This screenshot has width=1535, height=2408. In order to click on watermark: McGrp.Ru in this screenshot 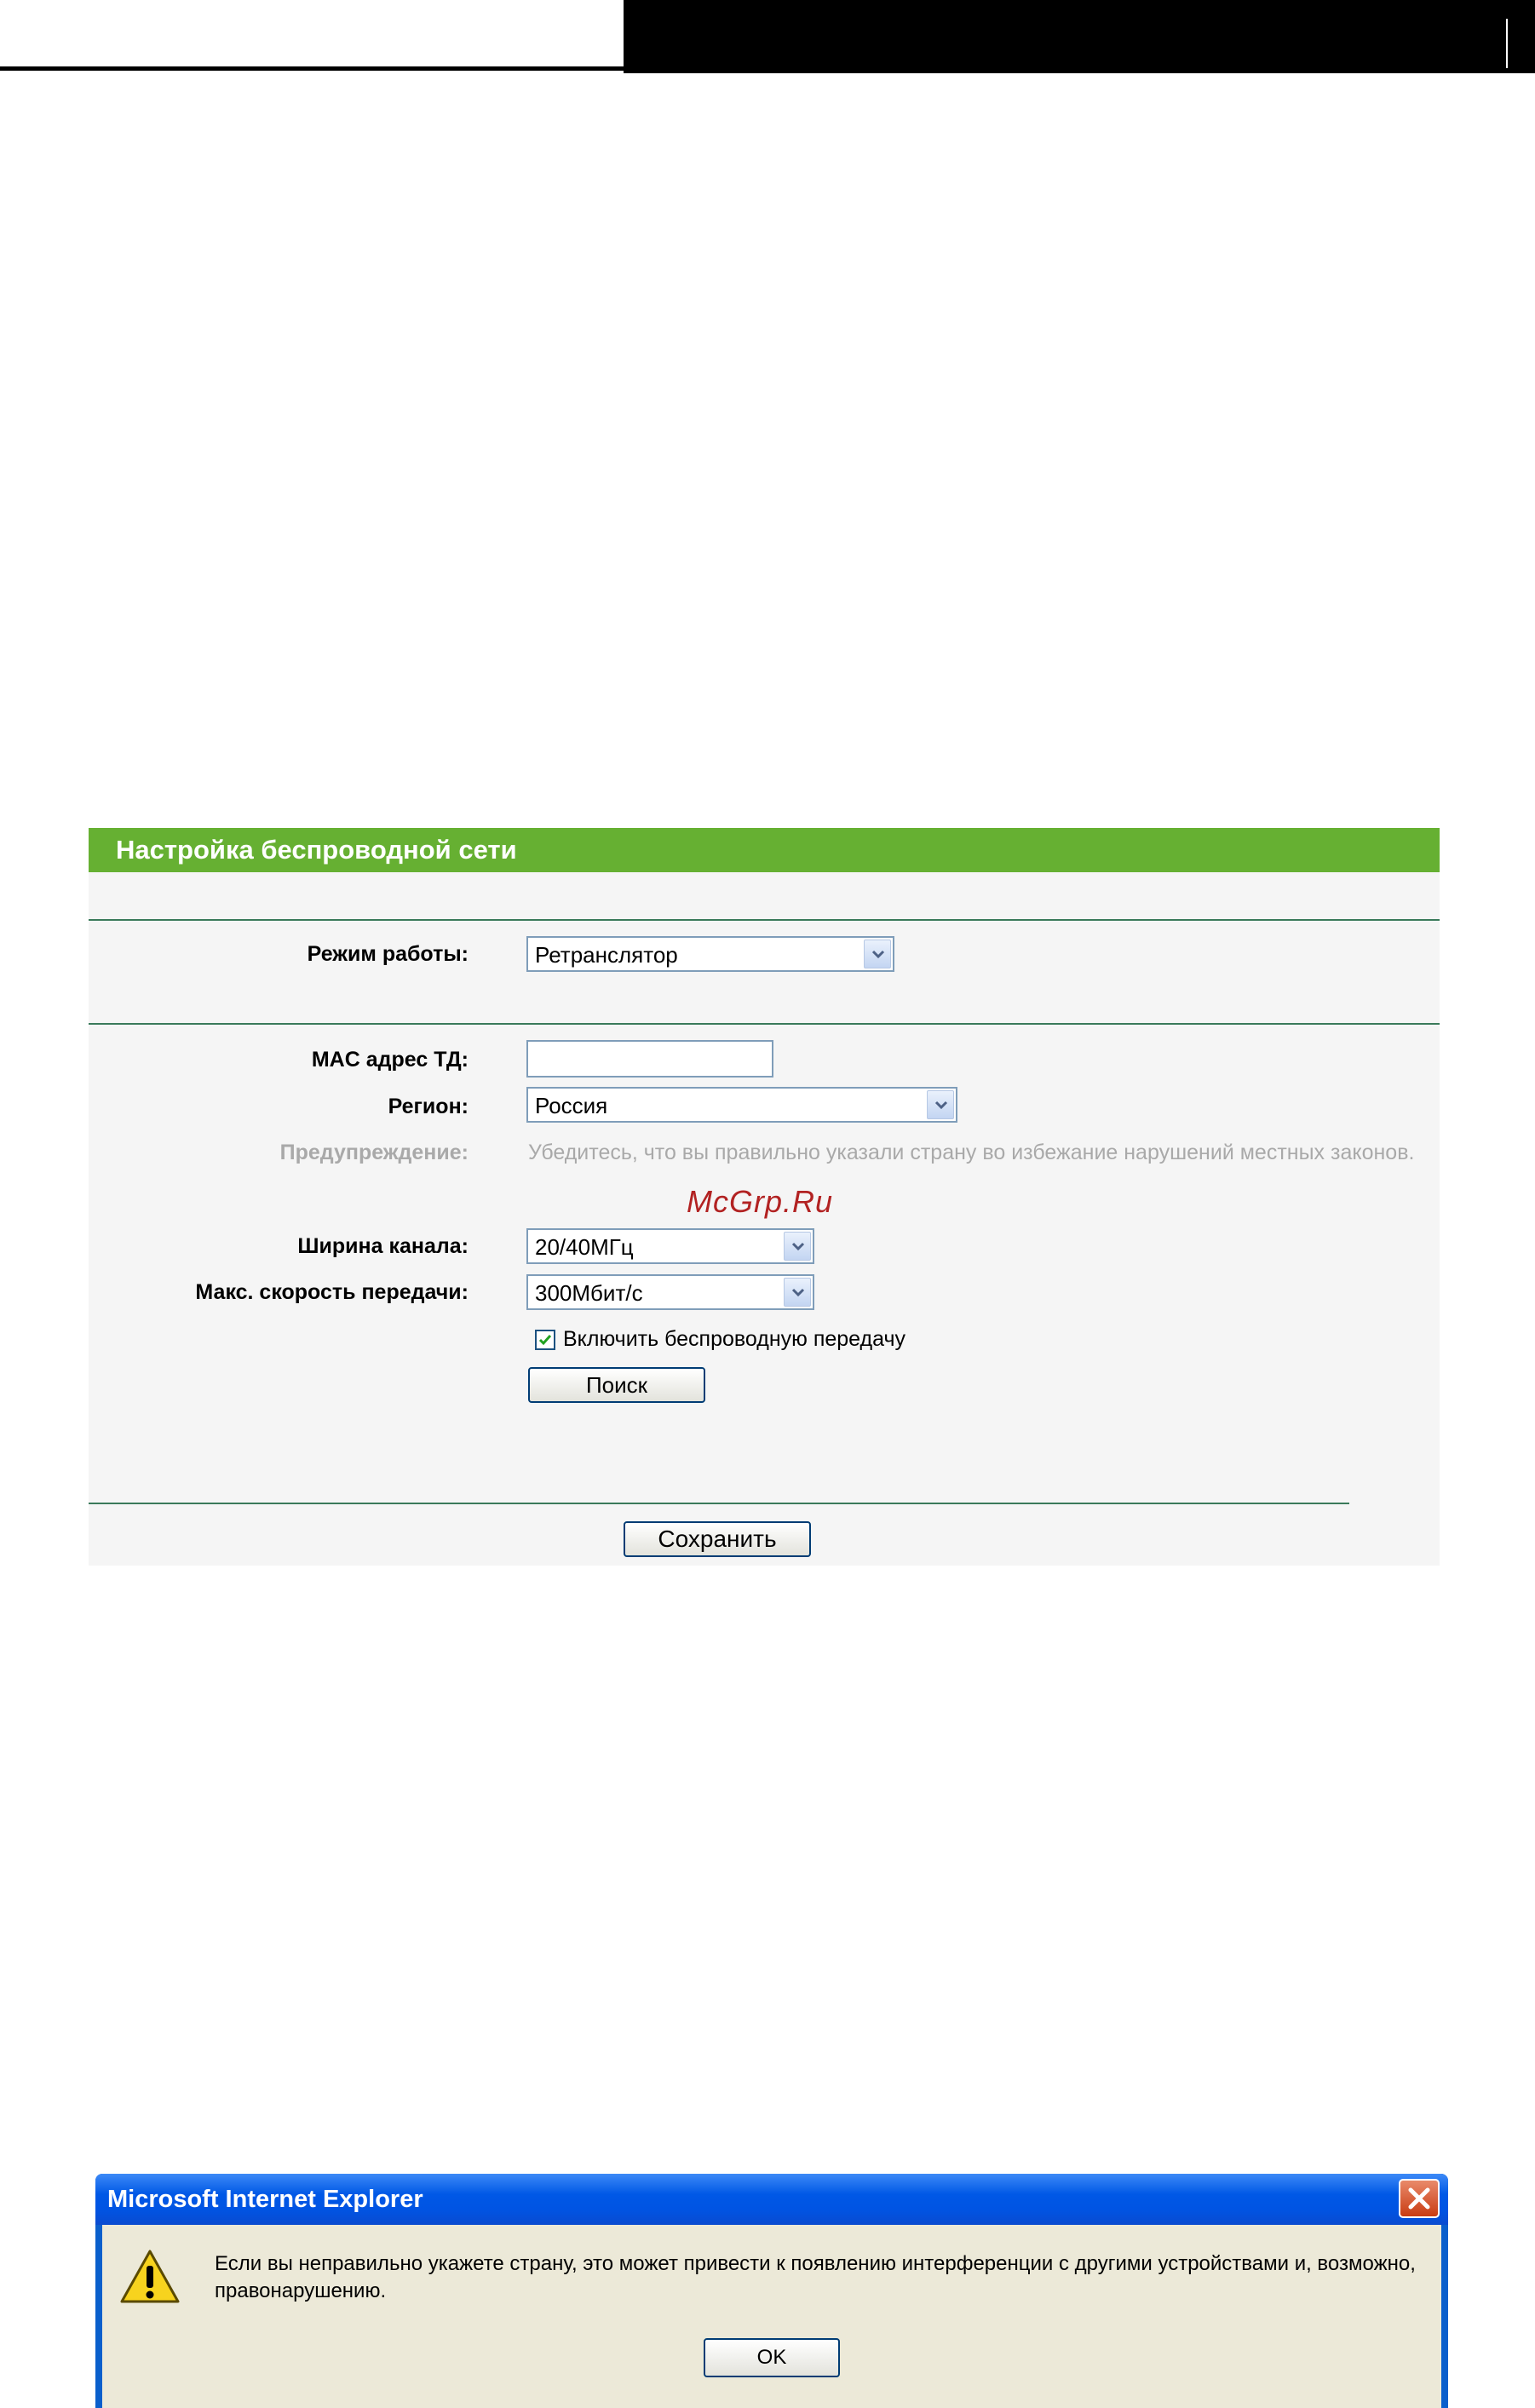, I will do `click(760, 1201)`.